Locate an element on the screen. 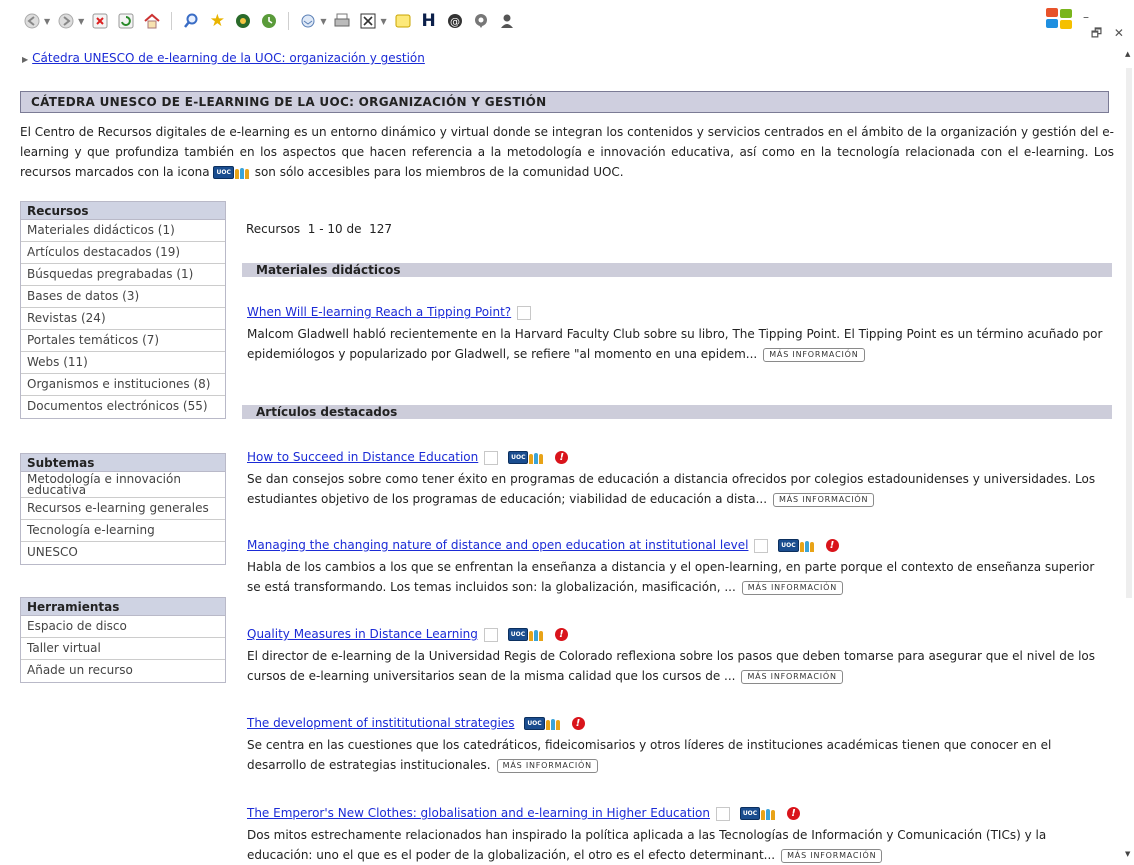 The height and width of the screenshot is (865, 1134). sidebar-item-busquedas: Búsquedas pregrabadas (1) is located at coordinates (123, 275).